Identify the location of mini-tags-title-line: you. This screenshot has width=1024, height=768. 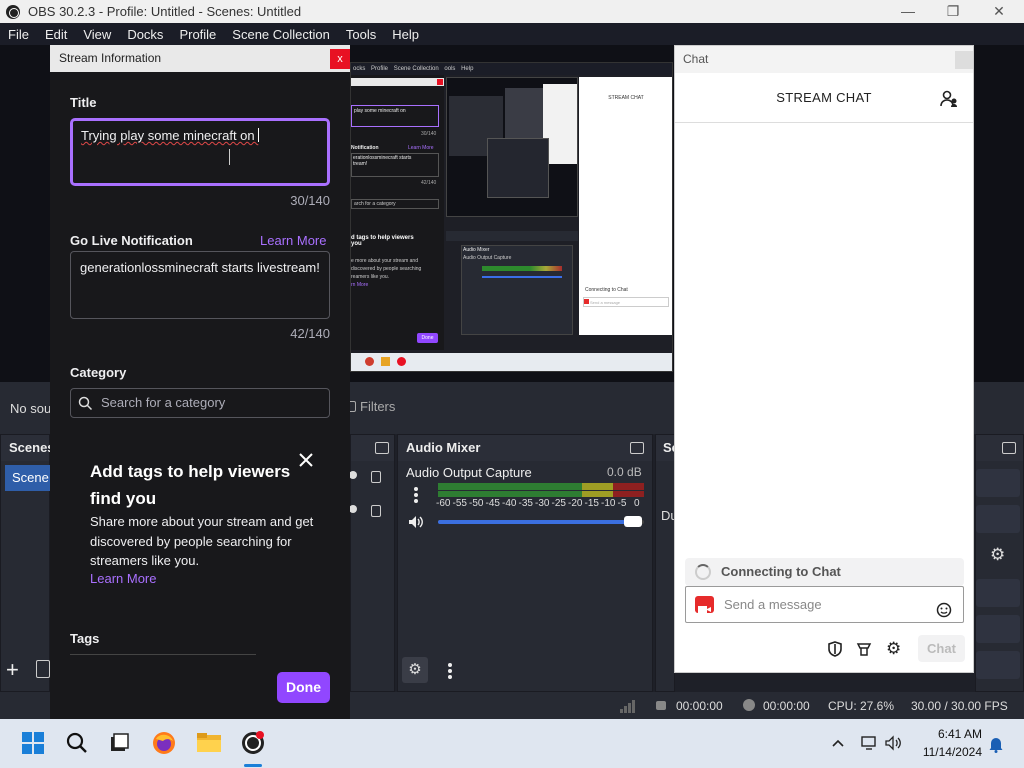
(356, 244).